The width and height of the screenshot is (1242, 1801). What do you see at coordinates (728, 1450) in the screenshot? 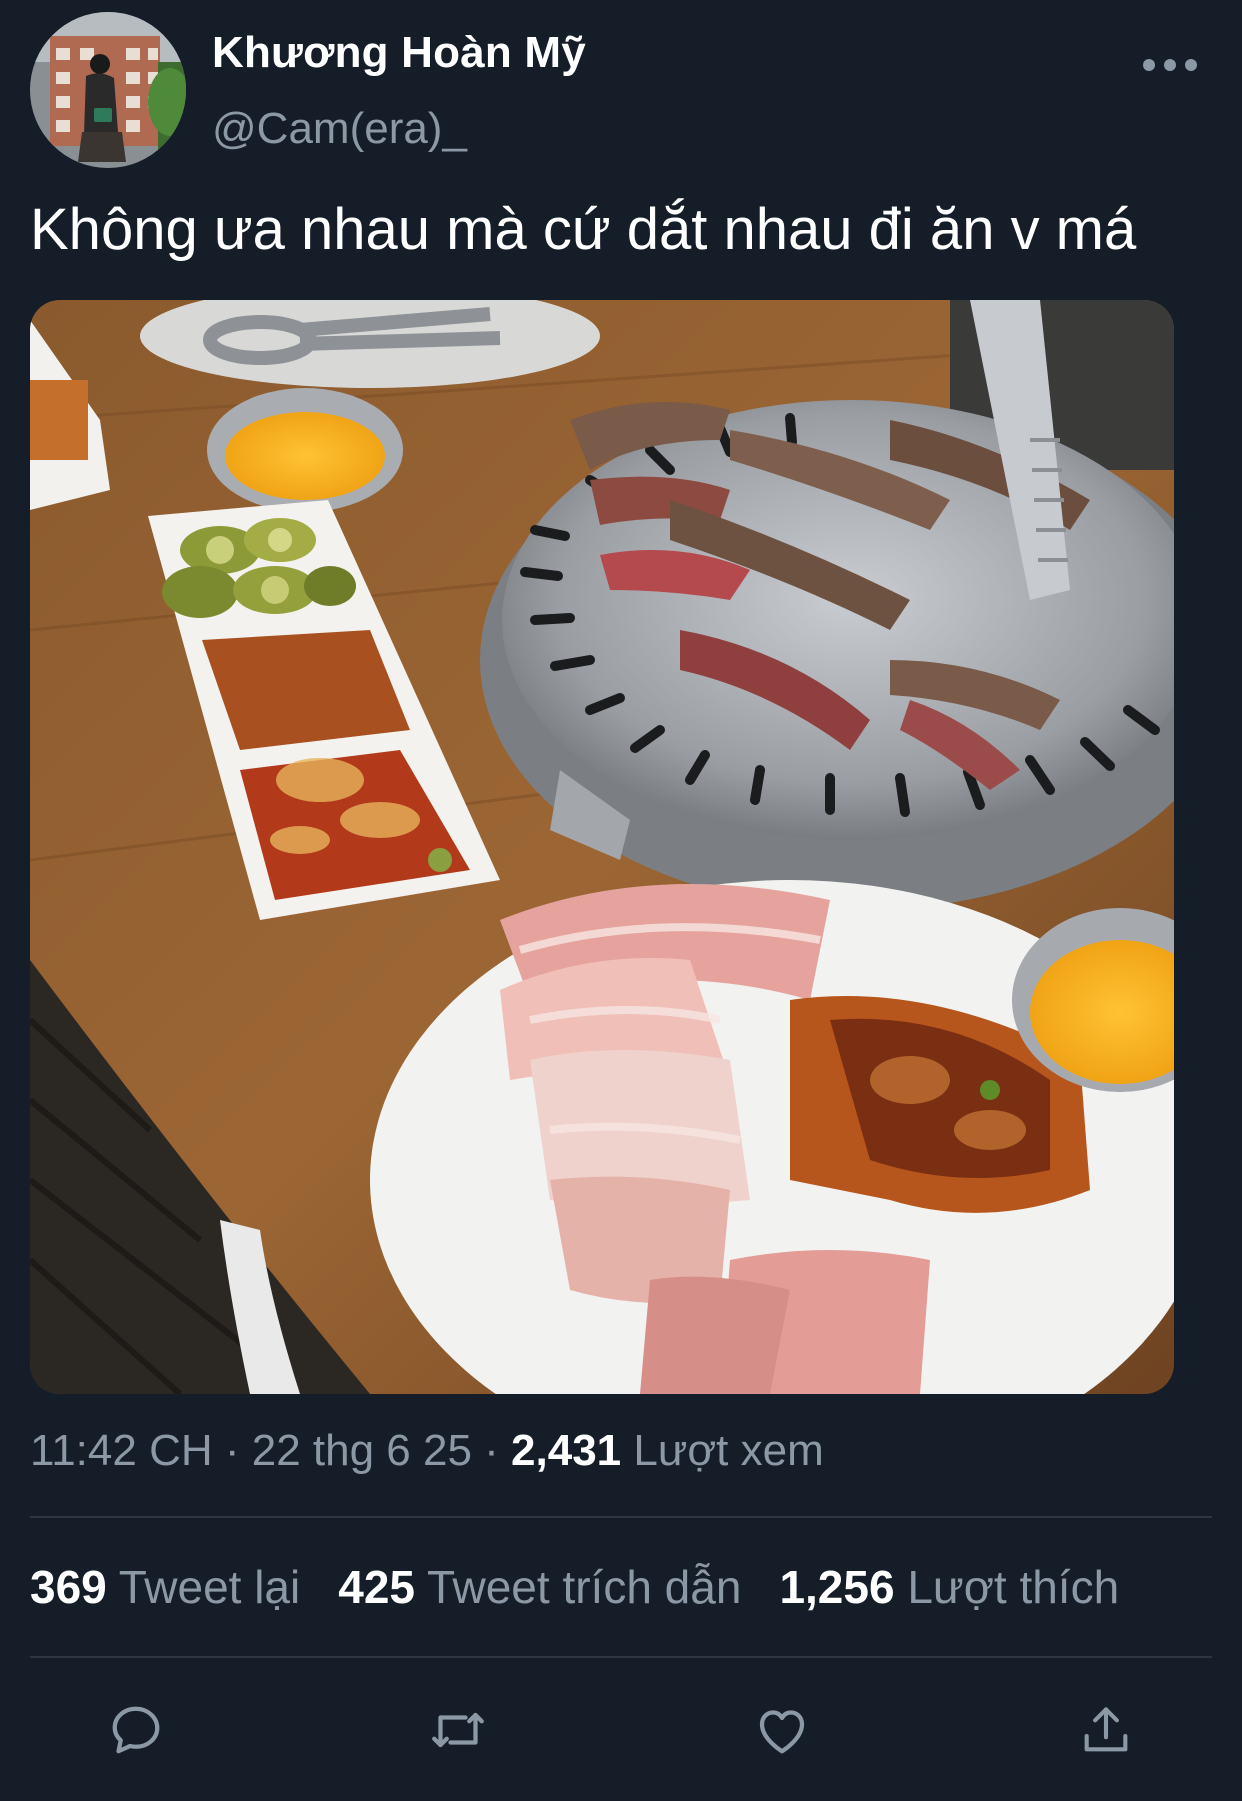
I see `views-label: Lượt xem` at bounding box center [728, 1450].